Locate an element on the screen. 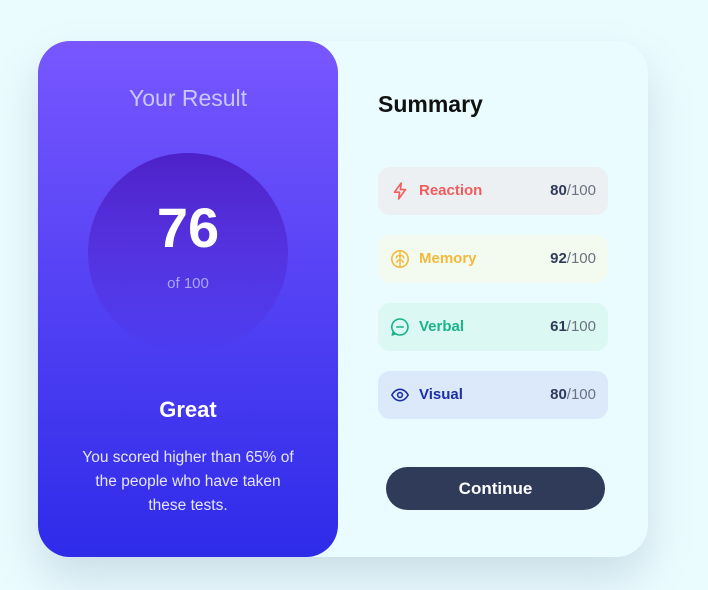 Image resolution: width=708 pixels, height=590 pixels. score-total: of 100 is located at coordinates (188, 283).